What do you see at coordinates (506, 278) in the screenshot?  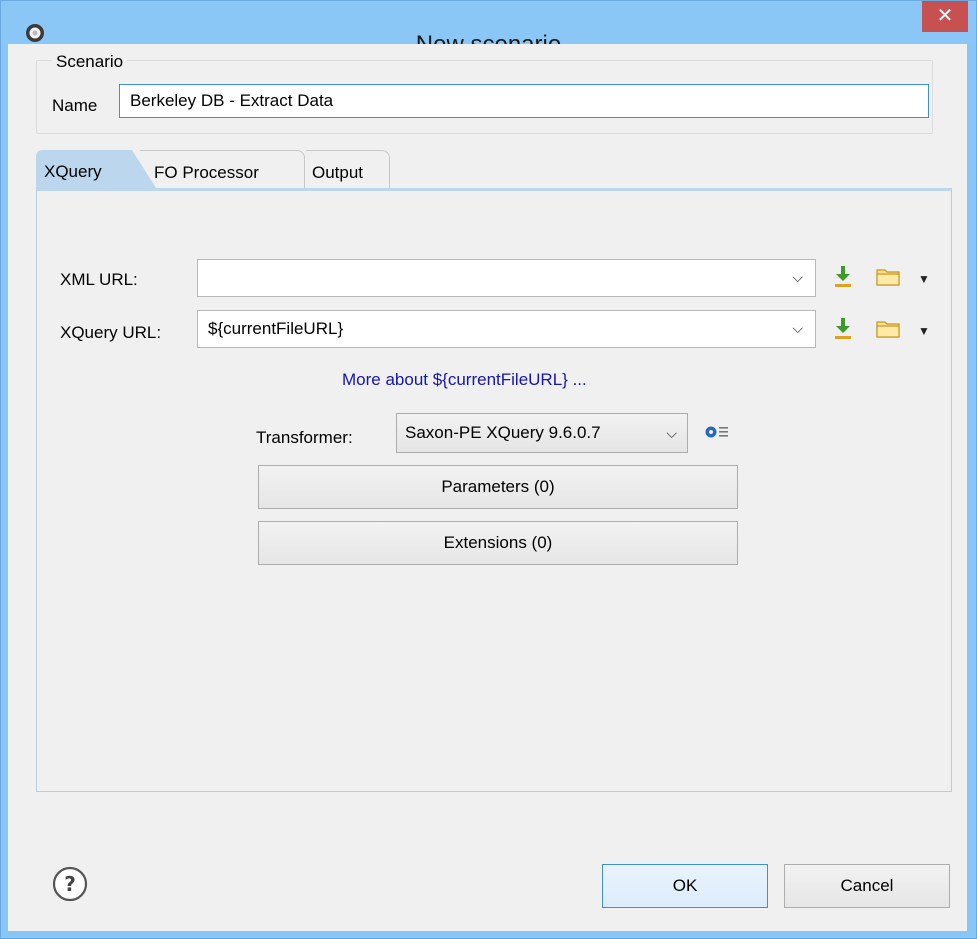 I see `xml-url-combo: ⌵` at bounding box center [506, 278].